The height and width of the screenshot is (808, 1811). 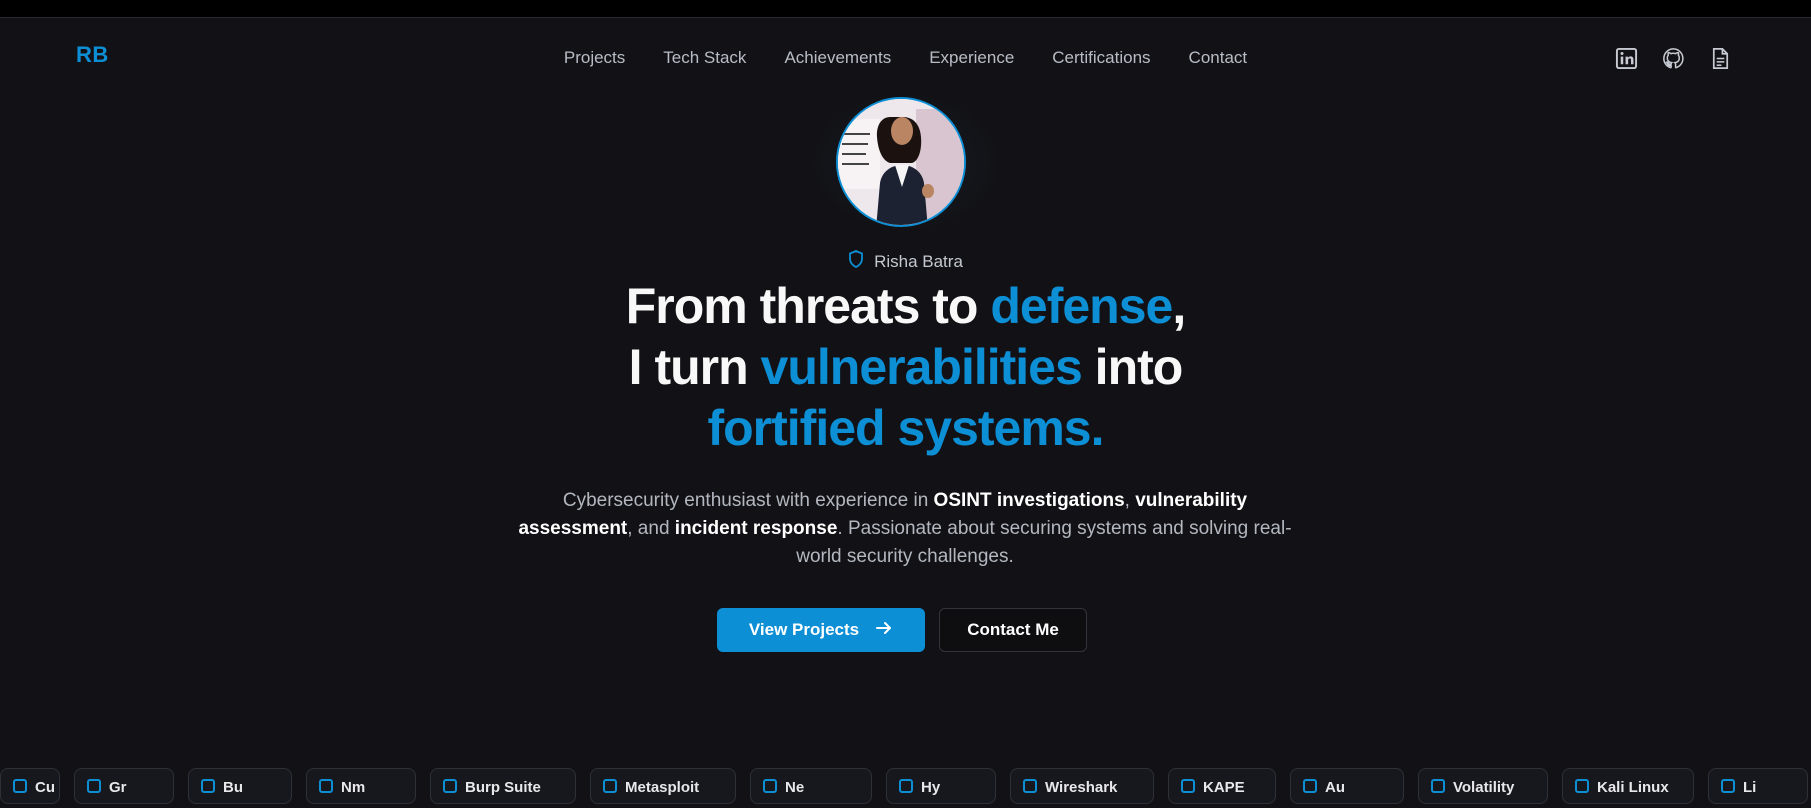 I want to click on chip-label: Nm, so click(x=353, y=787).